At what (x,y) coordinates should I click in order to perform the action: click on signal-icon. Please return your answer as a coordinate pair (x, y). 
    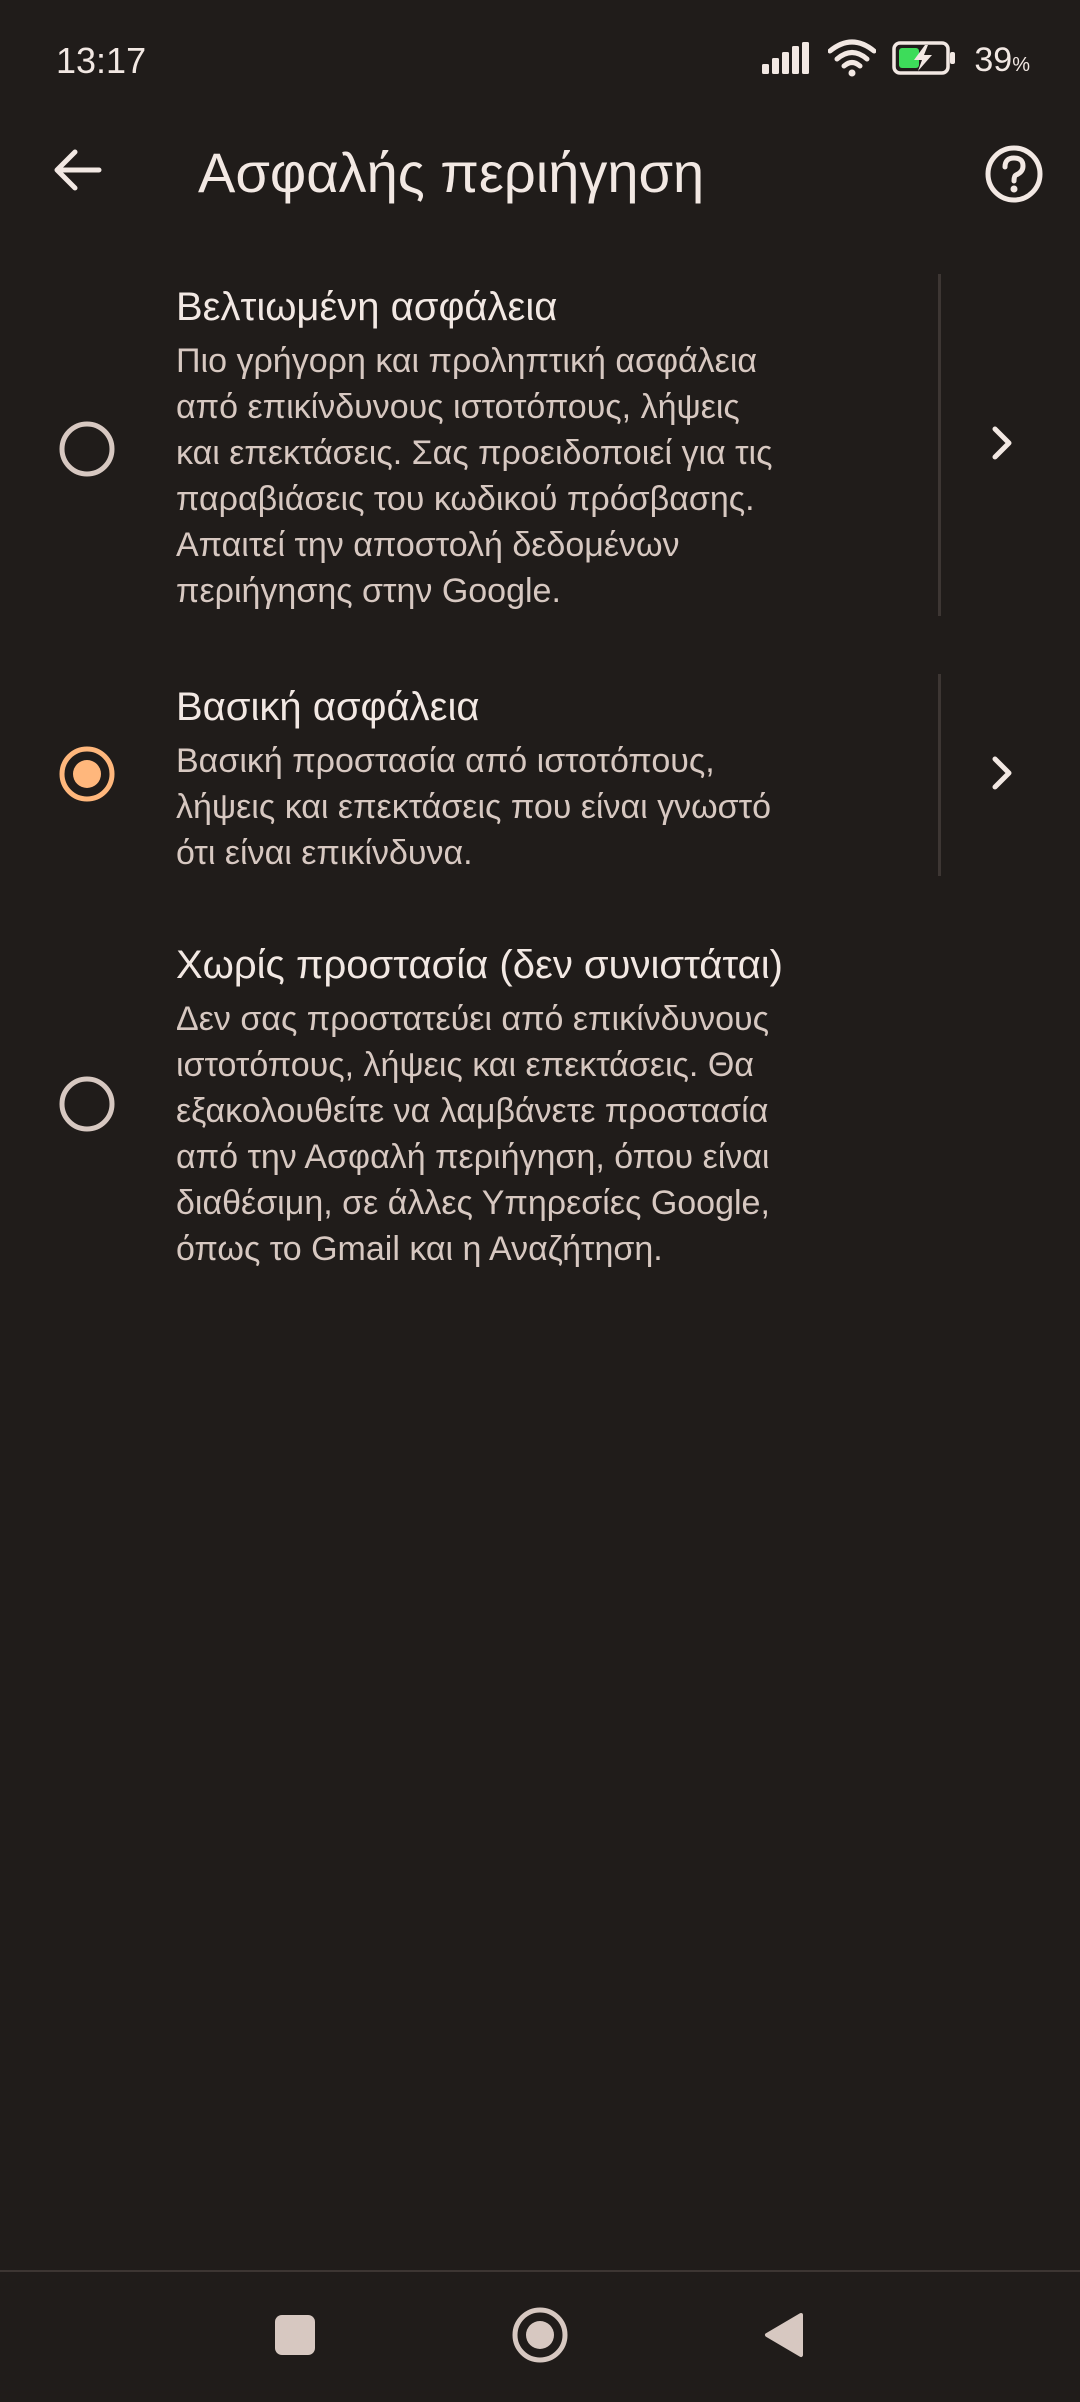
    Looking at the image, I should click on (787, 60).